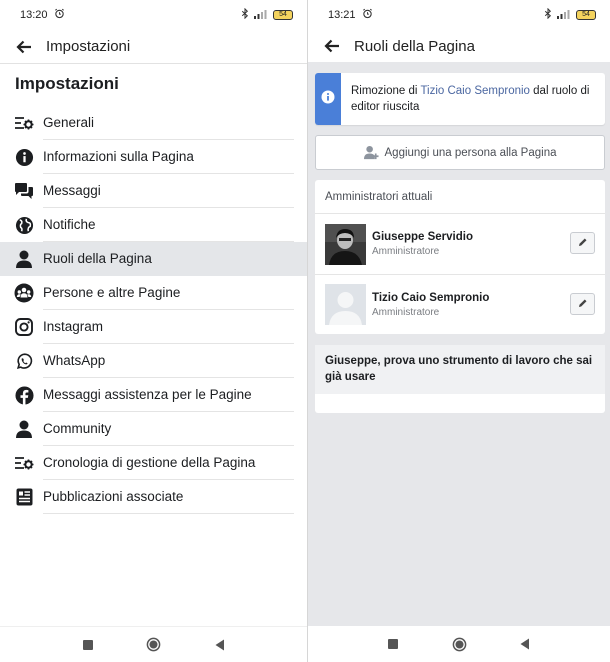  I want to click on menu-item-label: Pubblicazioni associate, so click(168, 497).